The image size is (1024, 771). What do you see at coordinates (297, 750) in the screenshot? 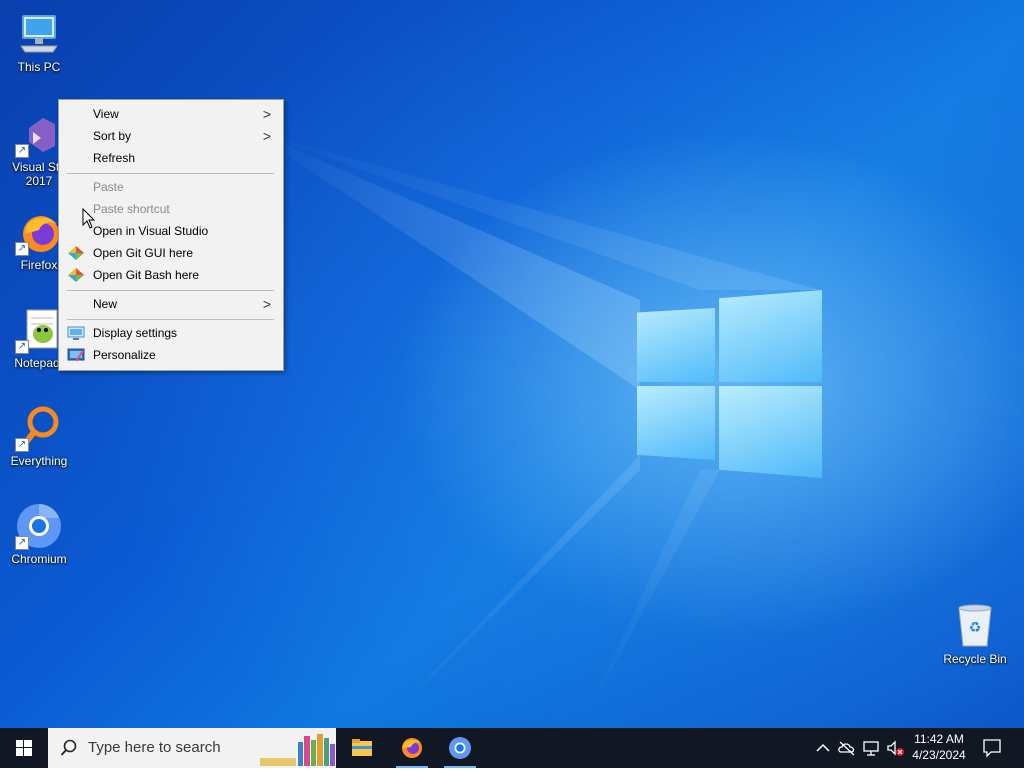
I see `search-highlight-books-icon` at bounding box center [297, 750].